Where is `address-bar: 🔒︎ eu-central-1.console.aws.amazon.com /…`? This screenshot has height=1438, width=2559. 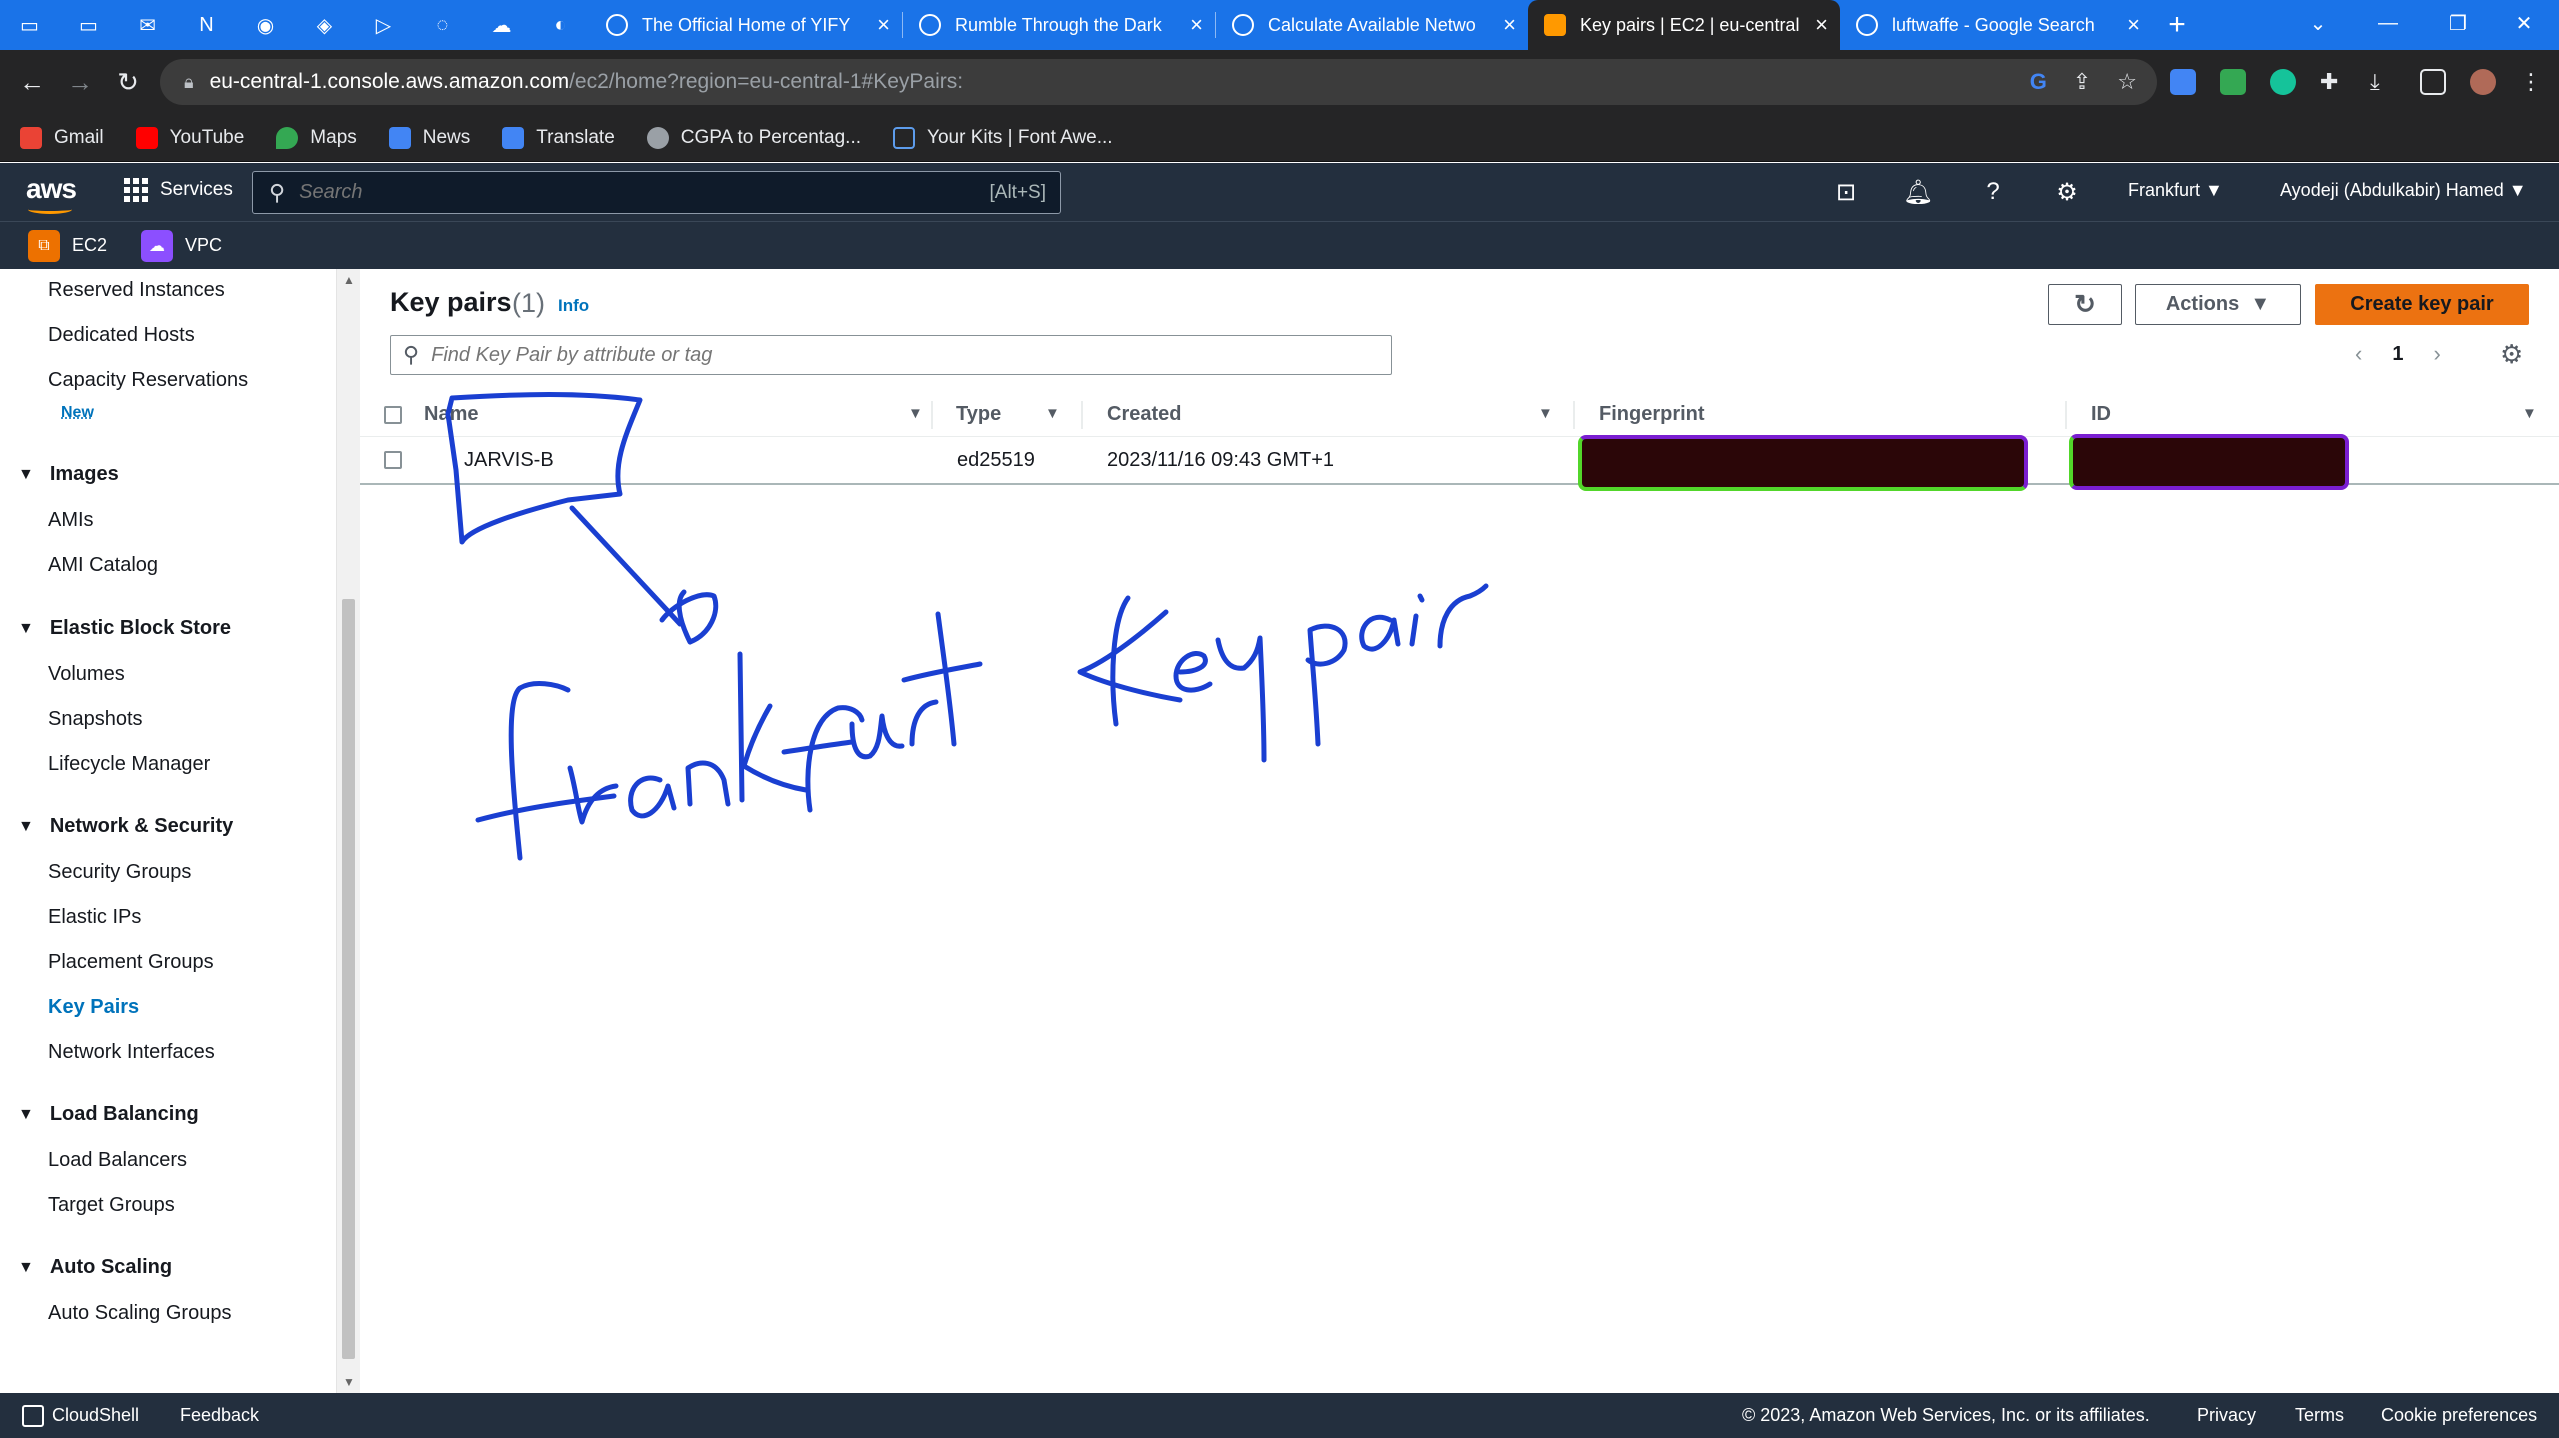
address-bar: 🔒︎ eu-central-1.console.aws.amazon.com /… is located at coordinates (1158, 82).